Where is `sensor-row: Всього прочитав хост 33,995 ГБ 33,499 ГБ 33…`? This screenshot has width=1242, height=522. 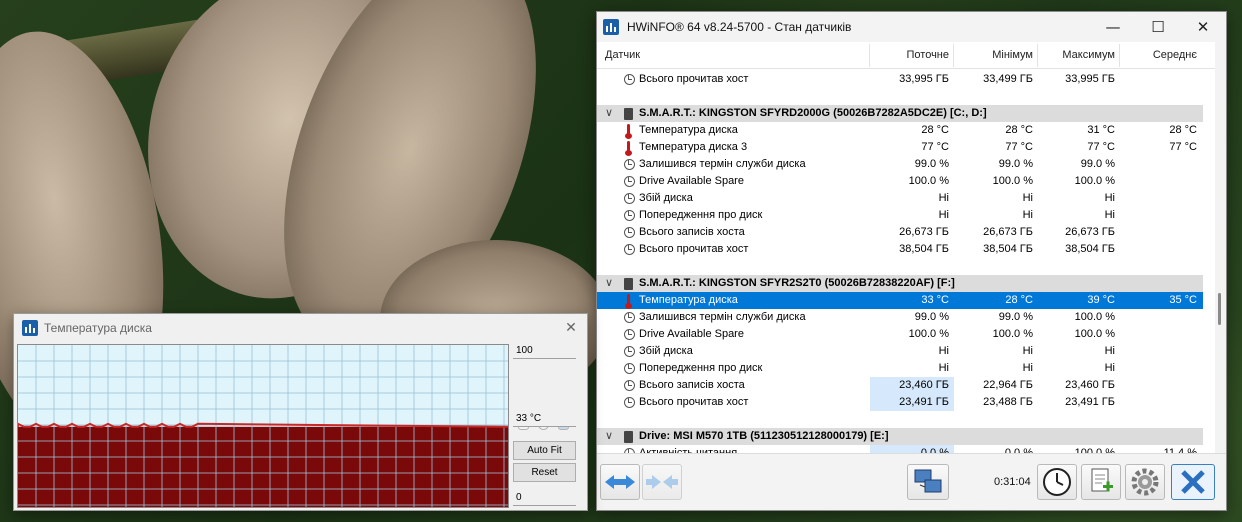 sensor-row: Всього прочитав хост 33,995 ГБ 33,499 ГБ 33… is located at coordinates (900, 79).